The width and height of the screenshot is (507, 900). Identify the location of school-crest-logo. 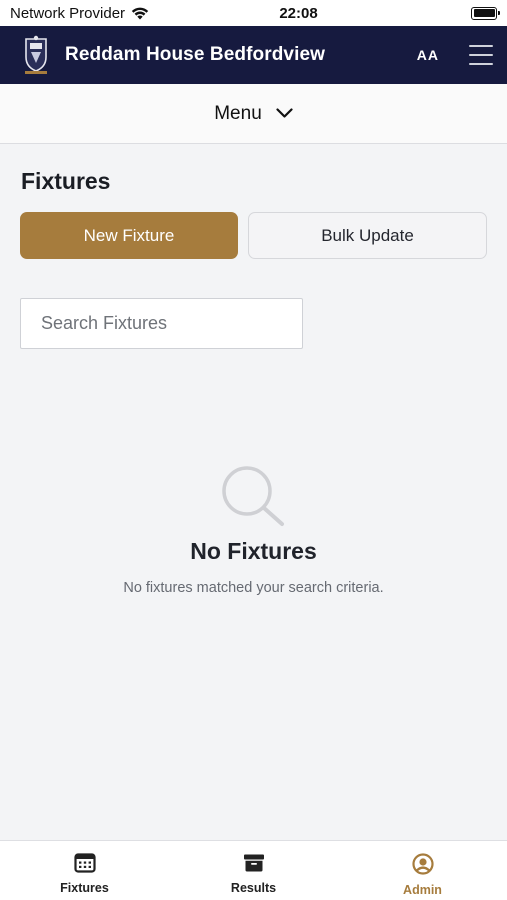
(36, 55).